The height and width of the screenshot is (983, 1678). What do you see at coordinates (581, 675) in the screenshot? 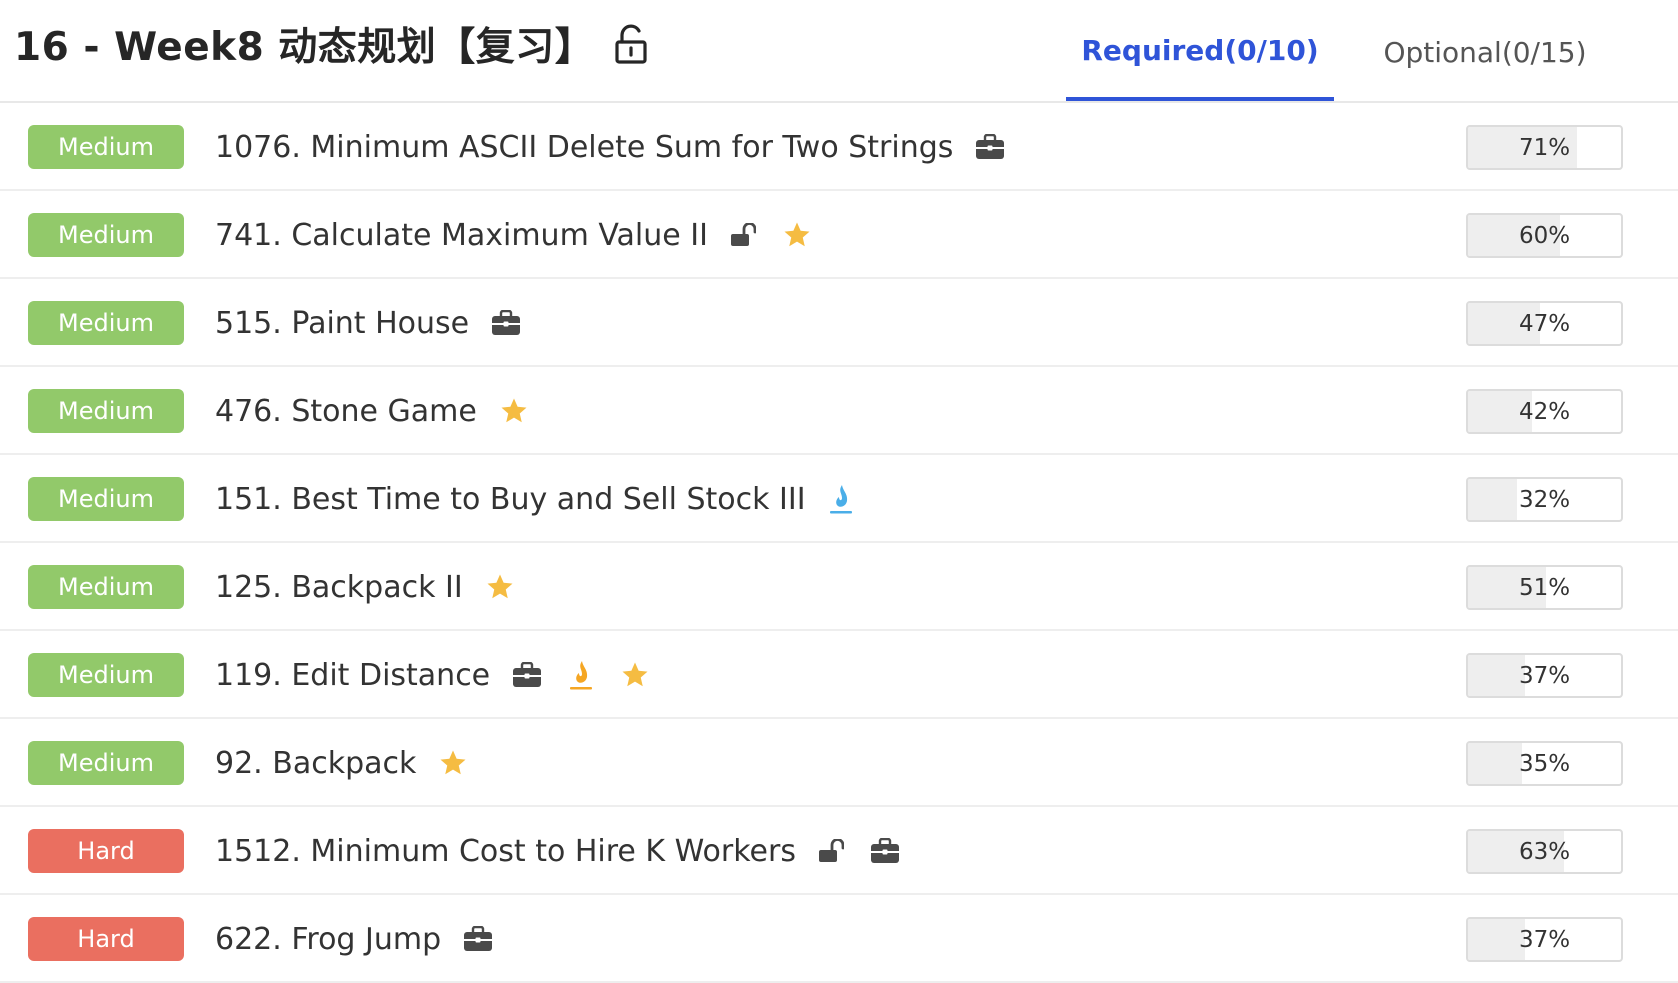
I see `flame-orange-icon` at bounding box center [581, 675].